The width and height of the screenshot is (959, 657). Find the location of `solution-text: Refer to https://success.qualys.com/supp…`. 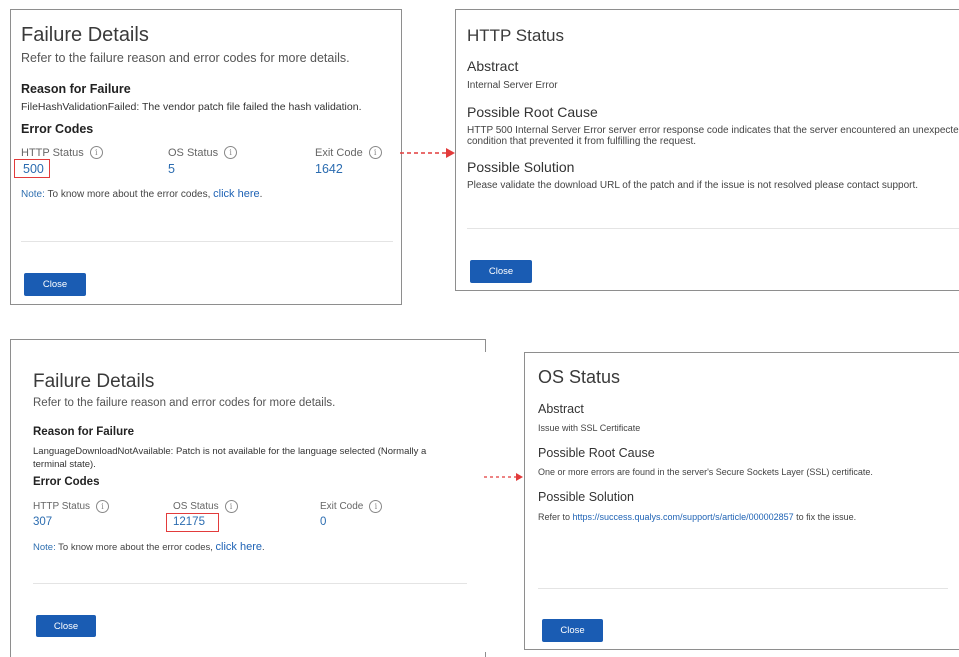

solution-text: Refer to https://success.qualys.com/supp… is located at coordinates (697, 517).